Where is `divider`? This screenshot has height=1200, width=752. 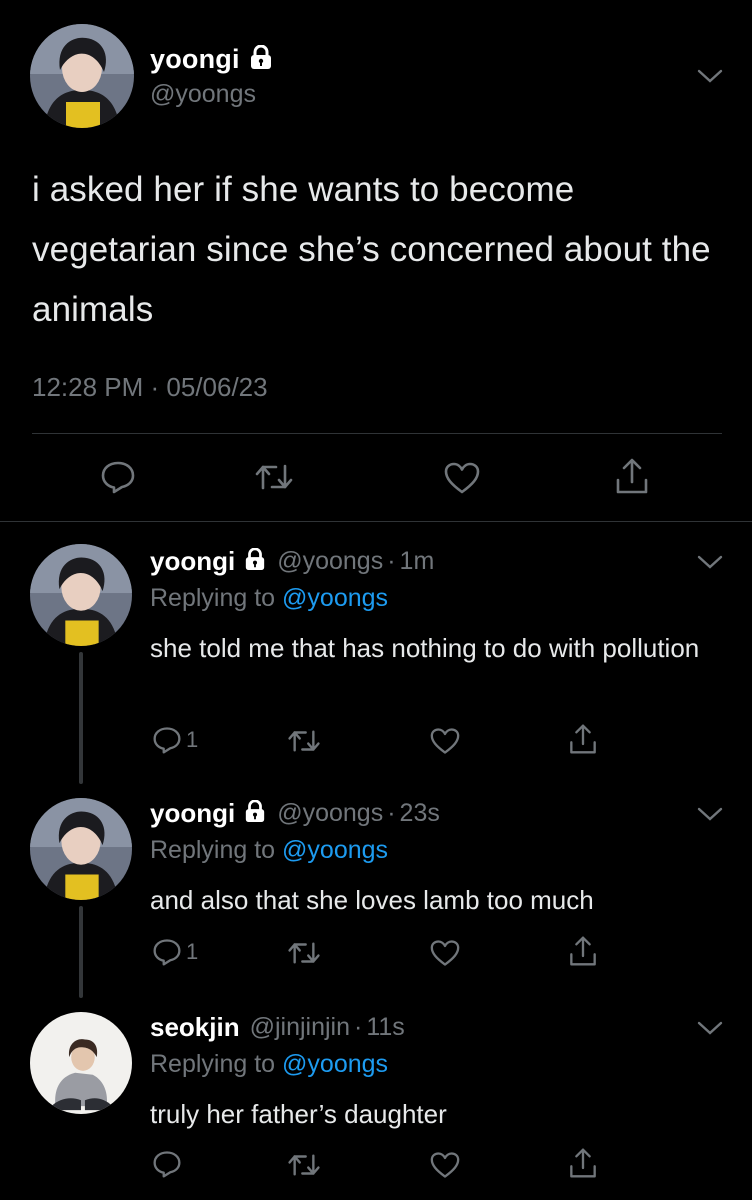
divider is located at coordinates (377, 433).